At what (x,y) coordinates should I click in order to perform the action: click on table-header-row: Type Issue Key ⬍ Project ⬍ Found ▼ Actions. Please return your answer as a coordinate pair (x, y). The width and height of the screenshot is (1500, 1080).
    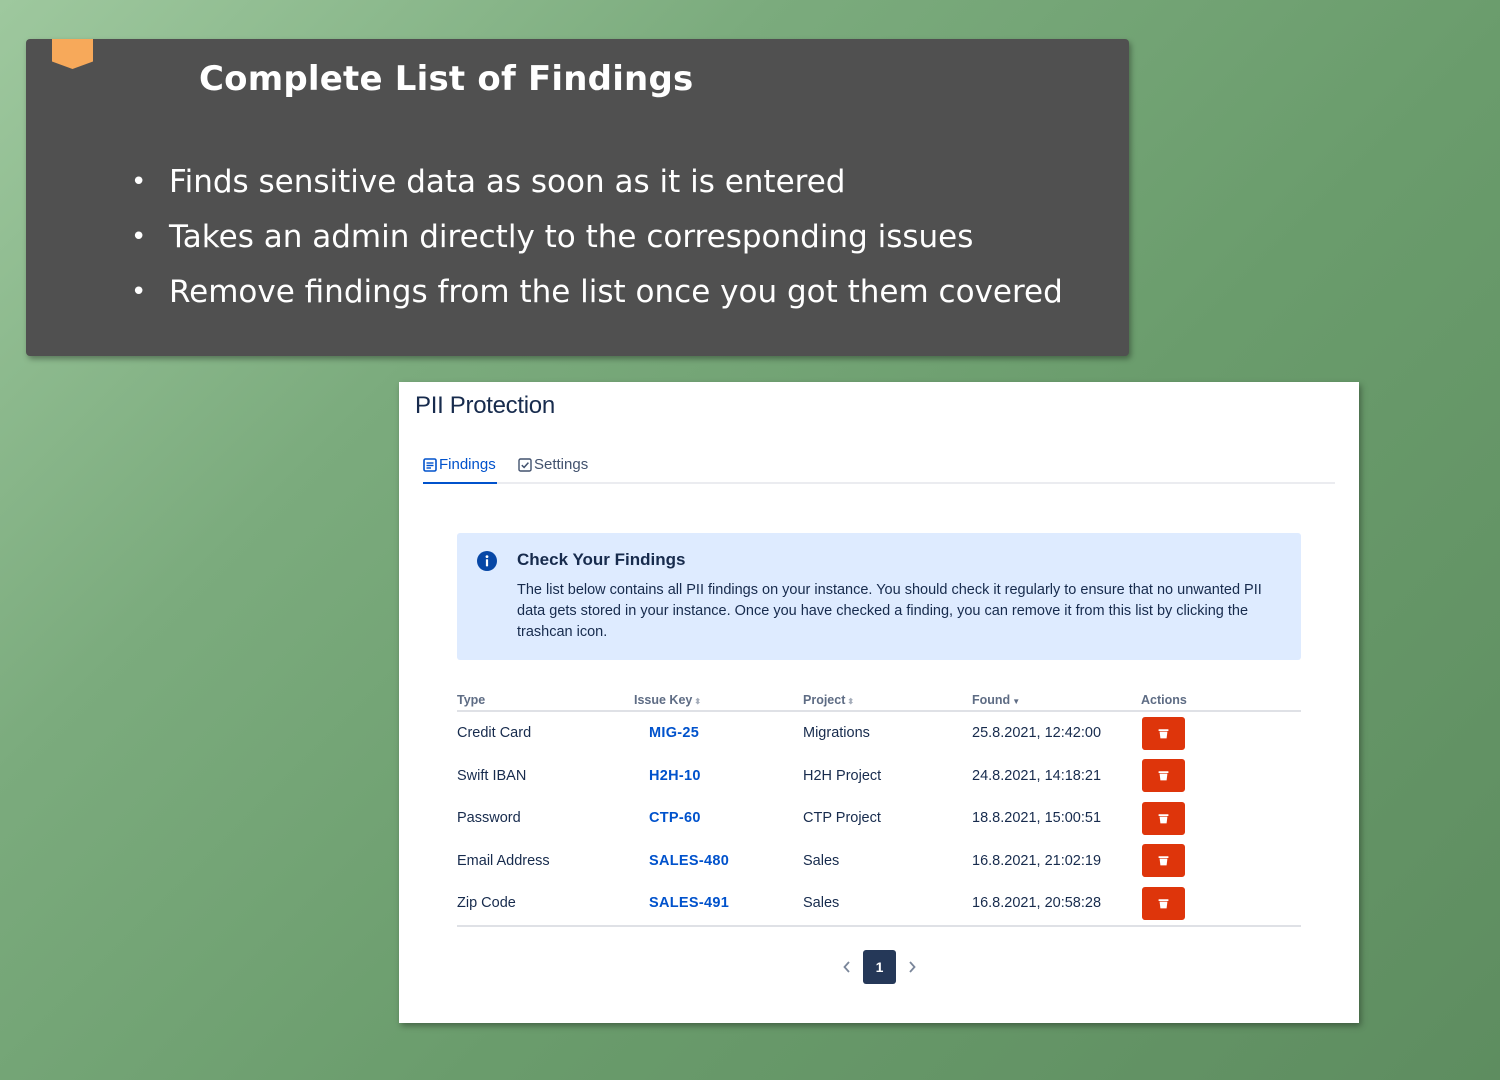
    Looking at the image, I should click on (879, 698).